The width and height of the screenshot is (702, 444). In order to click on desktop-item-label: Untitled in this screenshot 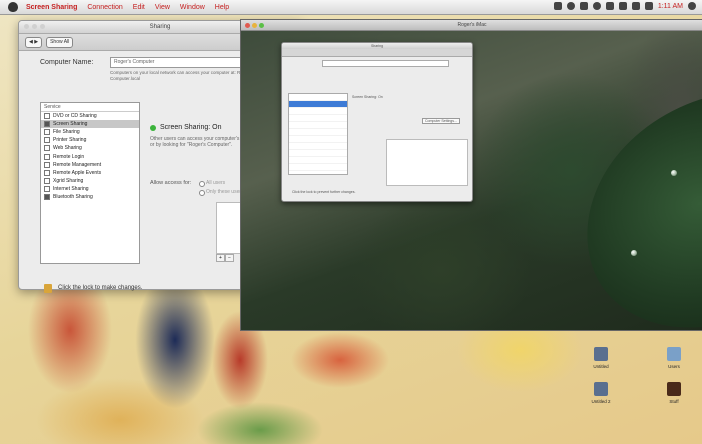, I will do `click(601, 366)`.